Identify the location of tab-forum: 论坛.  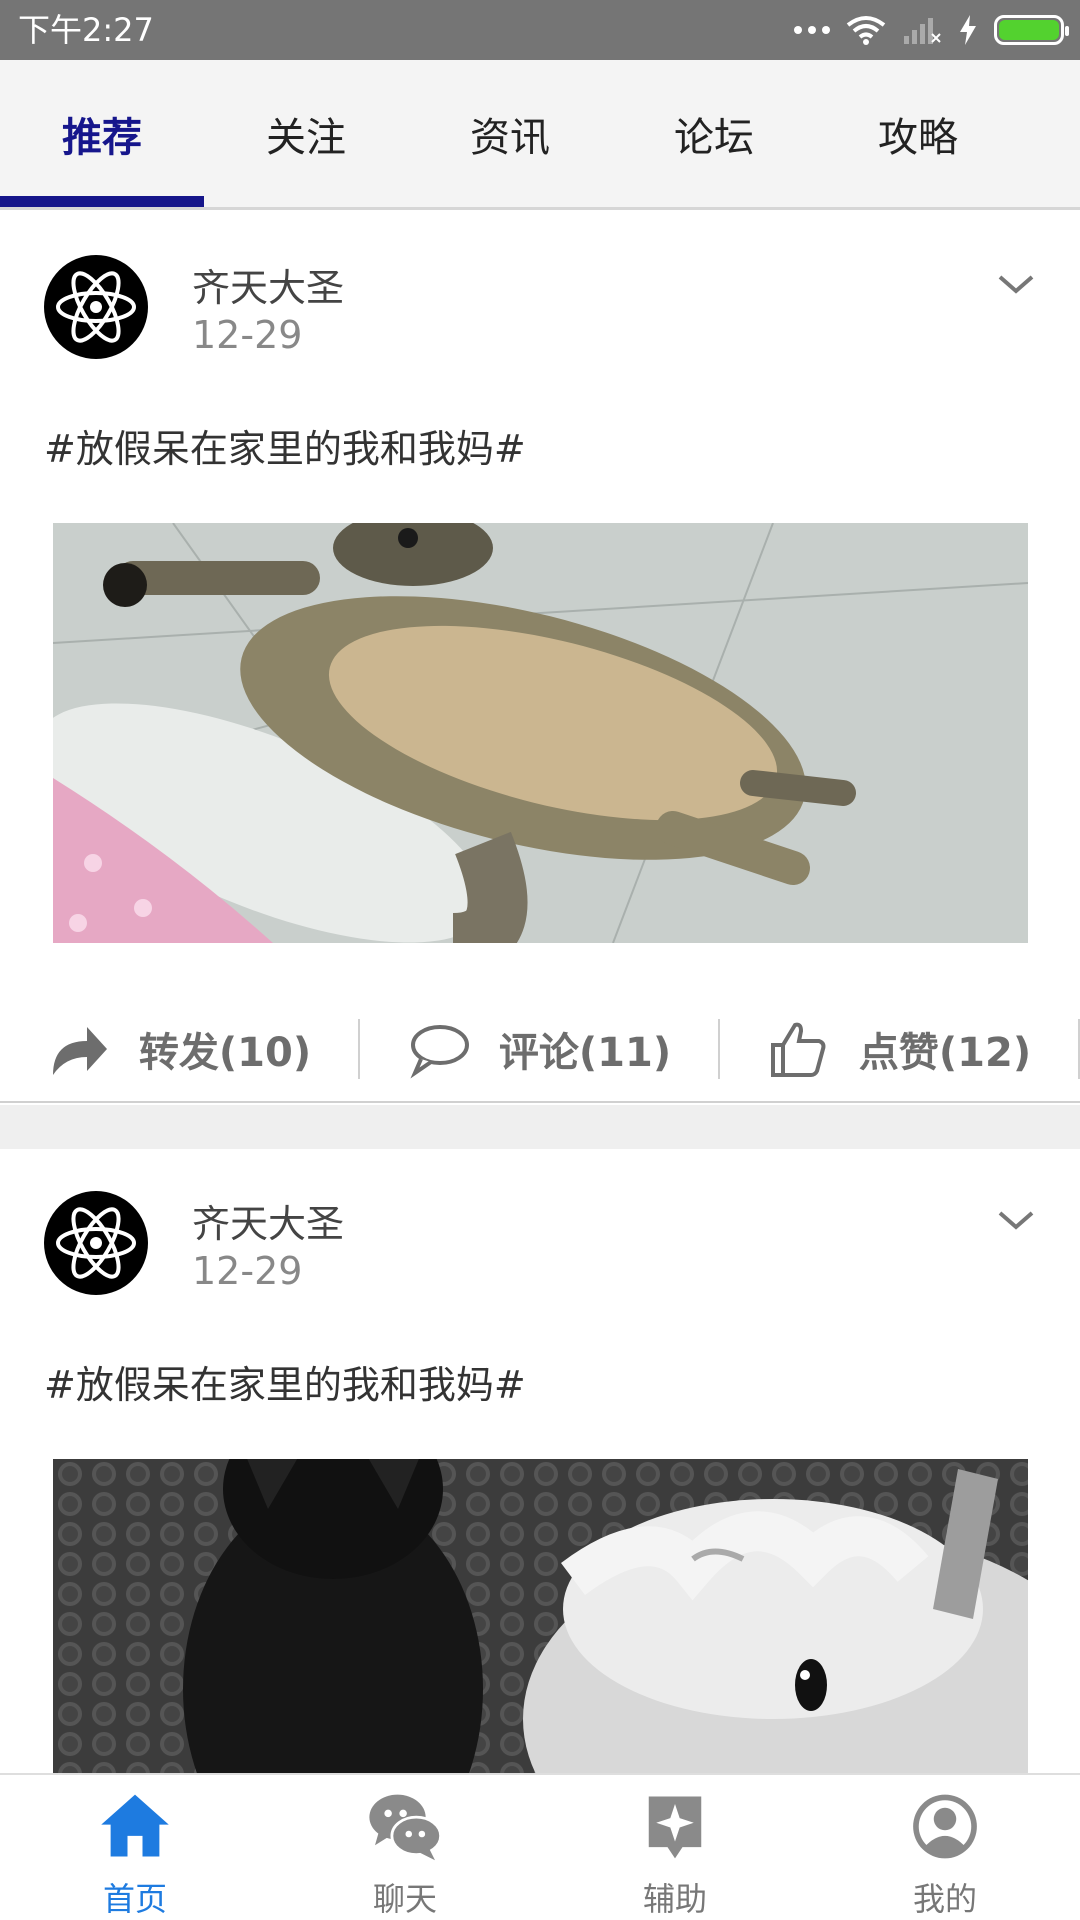
(714, 133).